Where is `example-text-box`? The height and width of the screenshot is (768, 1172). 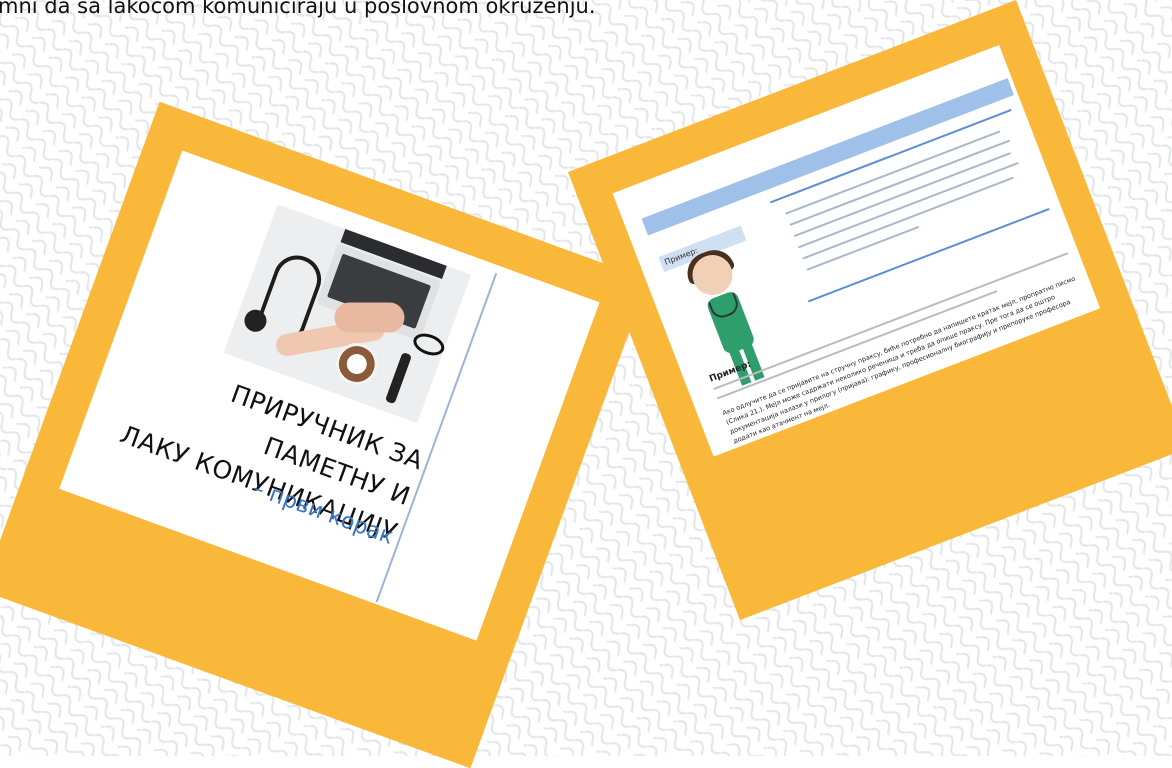
example-text-box is located at coordinates (909, 206).